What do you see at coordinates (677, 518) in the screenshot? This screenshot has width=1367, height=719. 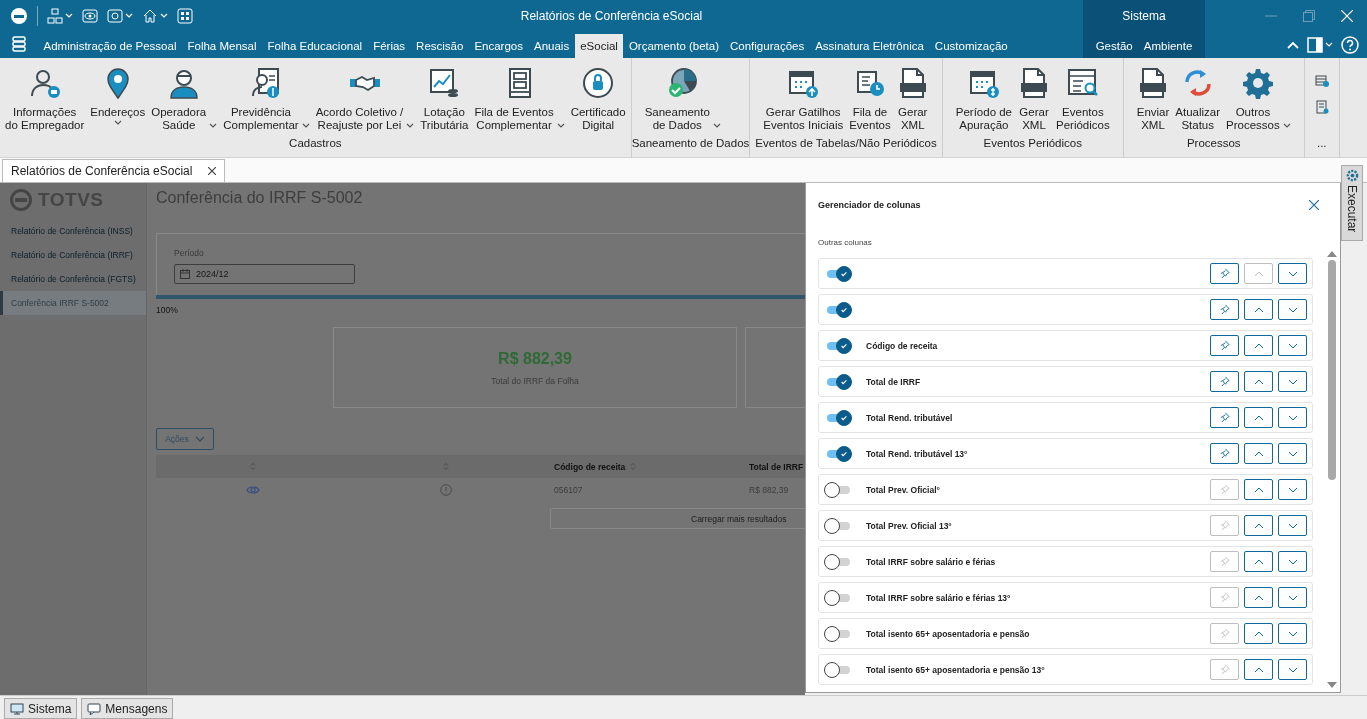 I see `load-more-button: Carregar mais resultados` at bounding box center [677, 518].